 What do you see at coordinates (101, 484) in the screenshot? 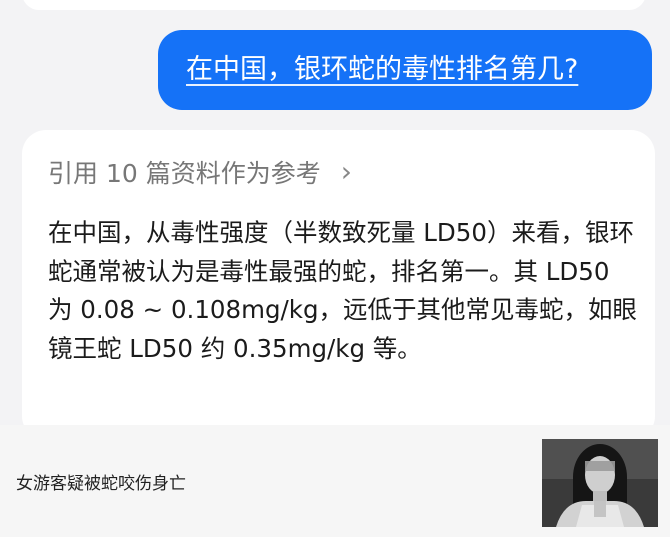
I see `video-caption: 女游客疑被蛇咬伤身亡` at bounding box center [101, 484].